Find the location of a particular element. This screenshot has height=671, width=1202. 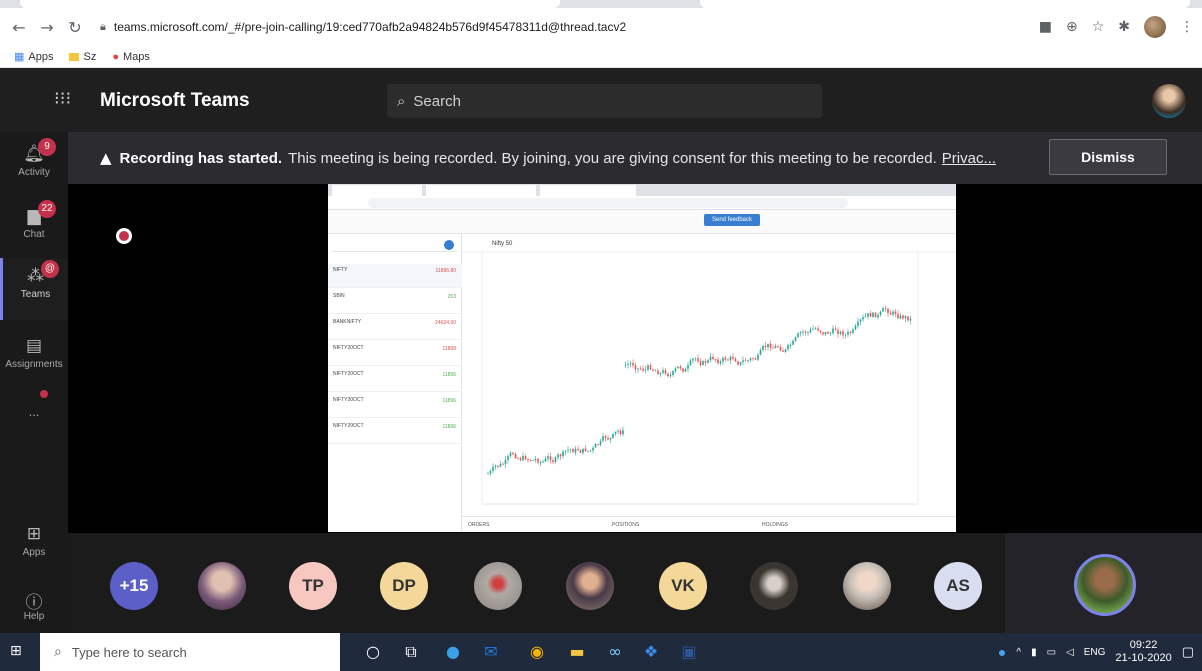

search-icon: ⌕ is located at coordinates (401, 101).